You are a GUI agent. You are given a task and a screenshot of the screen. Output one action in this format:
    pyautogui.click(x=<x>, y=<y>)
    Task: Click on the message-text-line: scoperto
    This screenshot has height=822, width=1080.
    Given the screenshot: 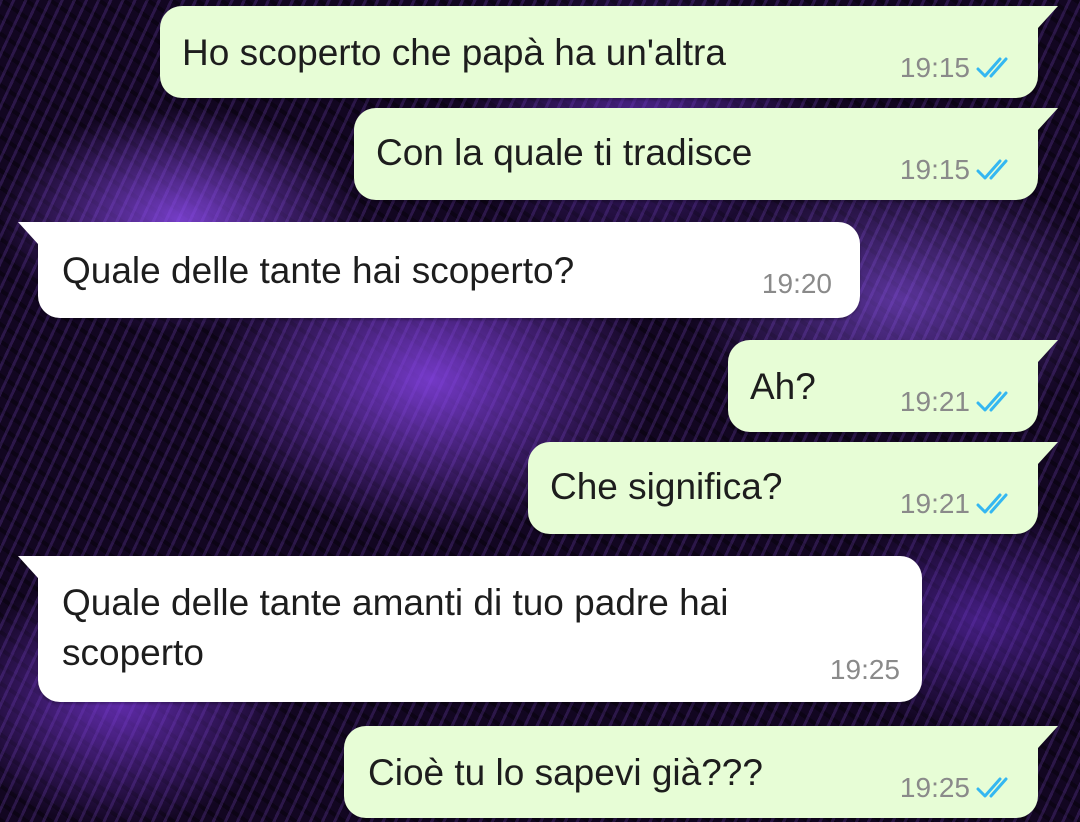 What is the action you would take?
    pyautogui.click(x=133, y=652)
    